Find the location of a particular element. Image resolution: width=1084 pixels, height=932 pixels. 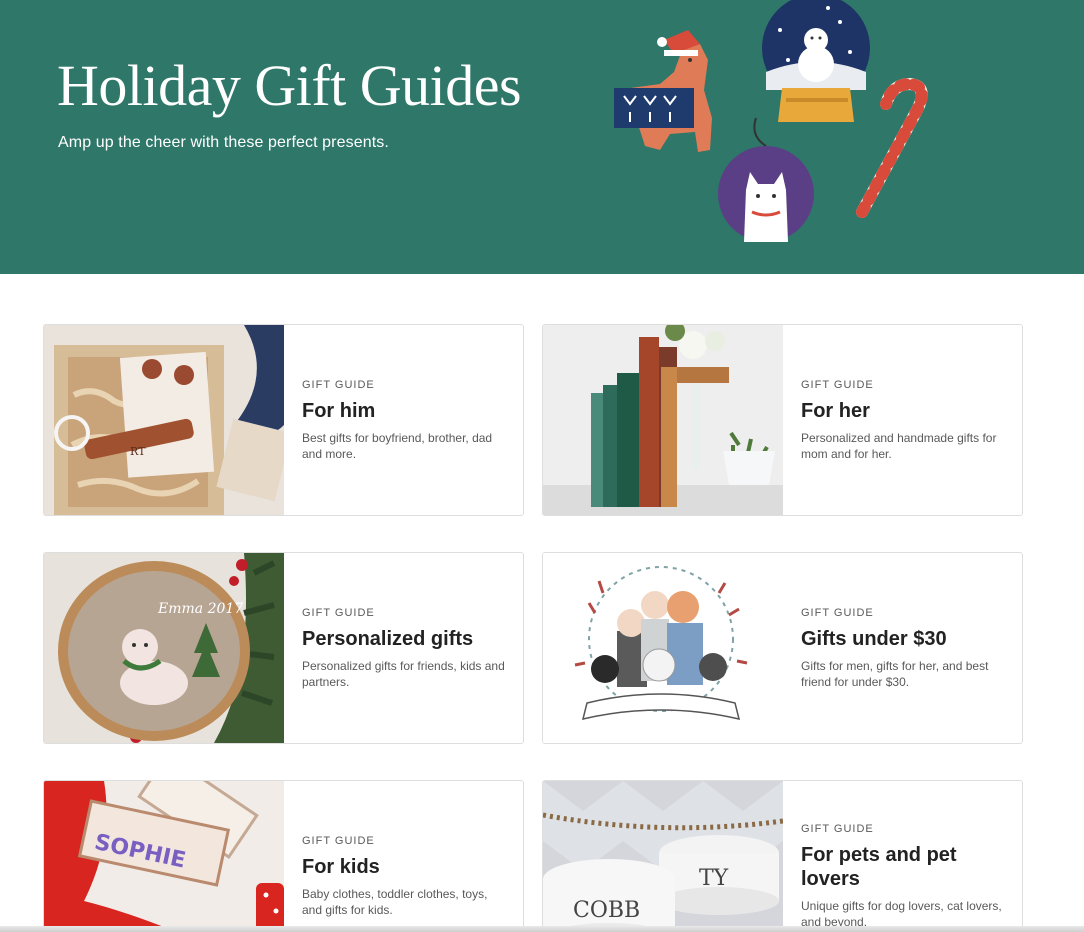

card-title: For her is located at coordinates (903, 411).